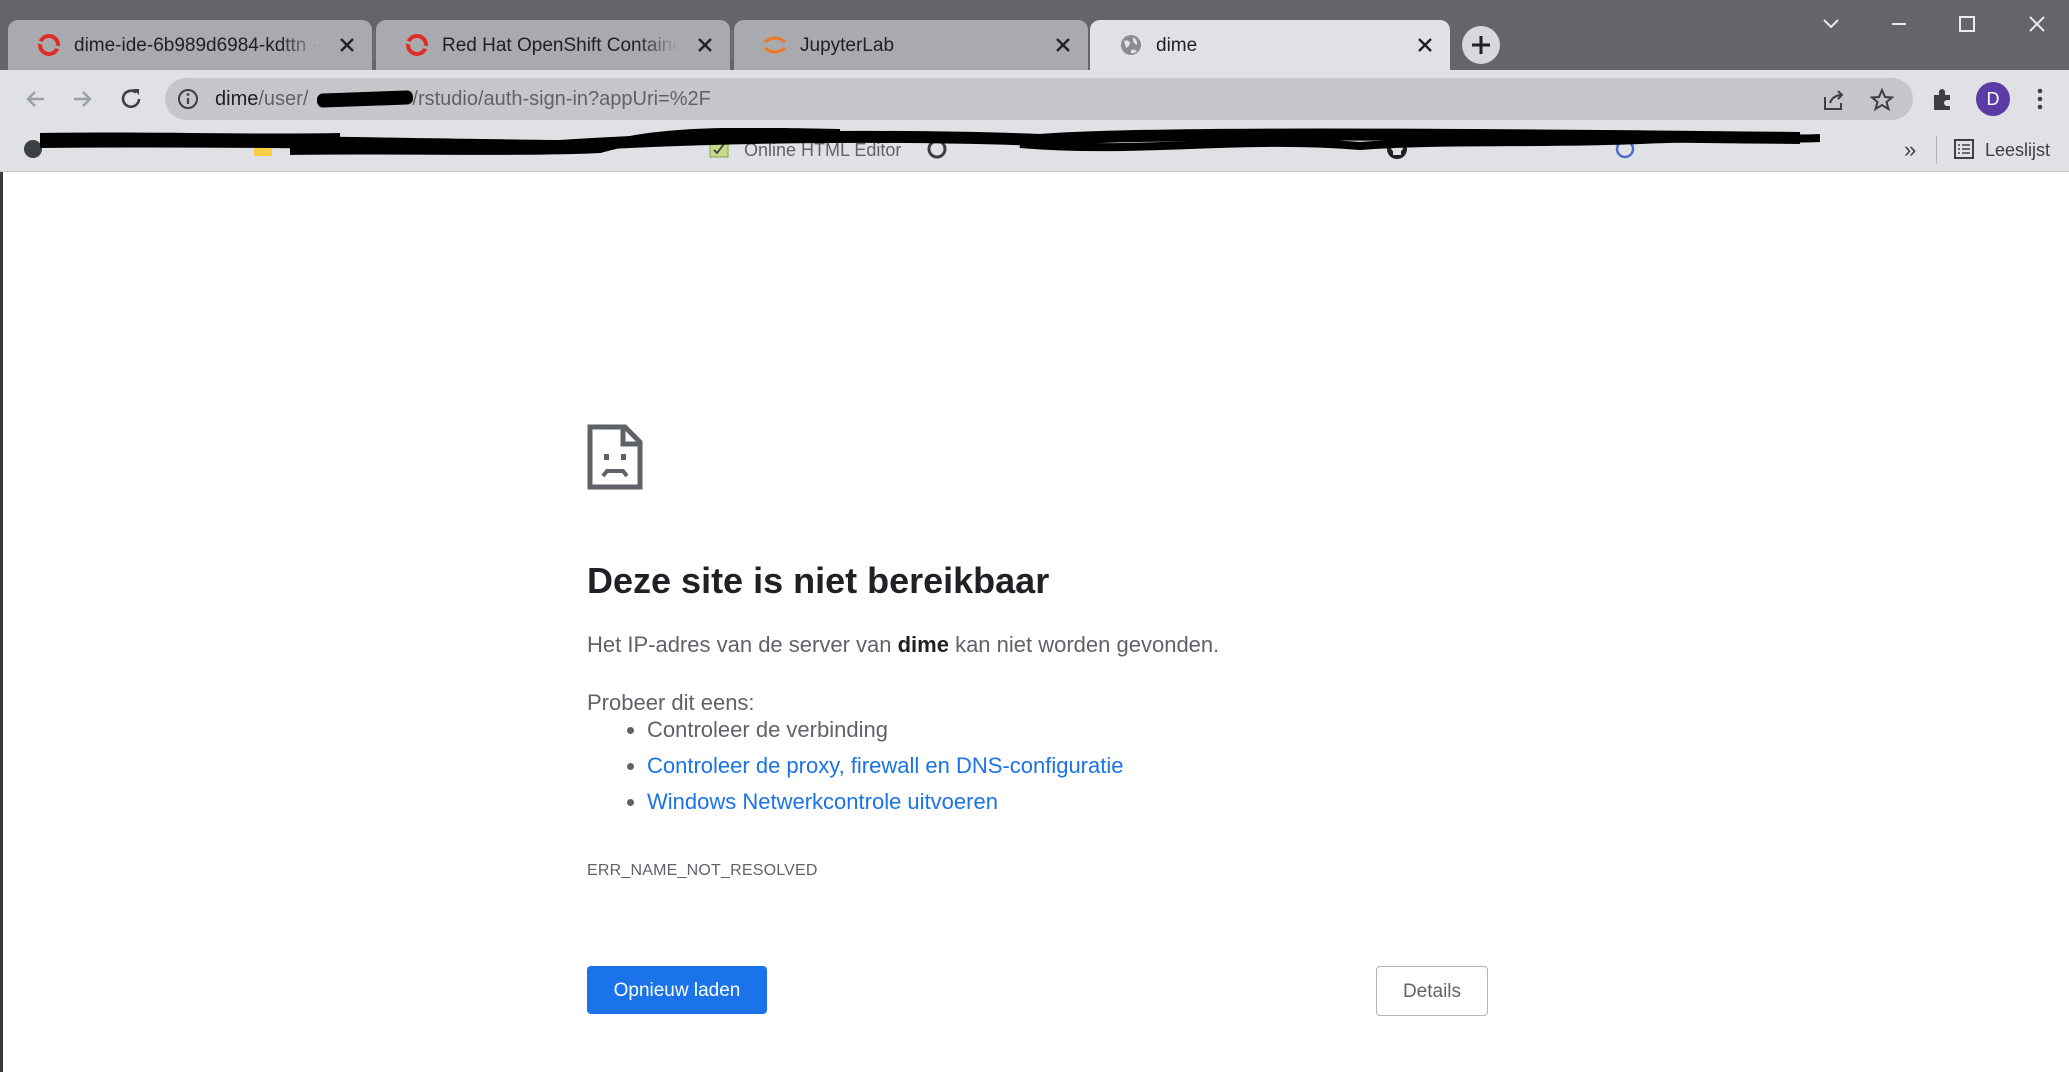  Describe the element at coordinates (190, 45) in the screenshot. I see `tab-dime-ide: dime-ide-6b989d6984-kdttn · De` at that location.